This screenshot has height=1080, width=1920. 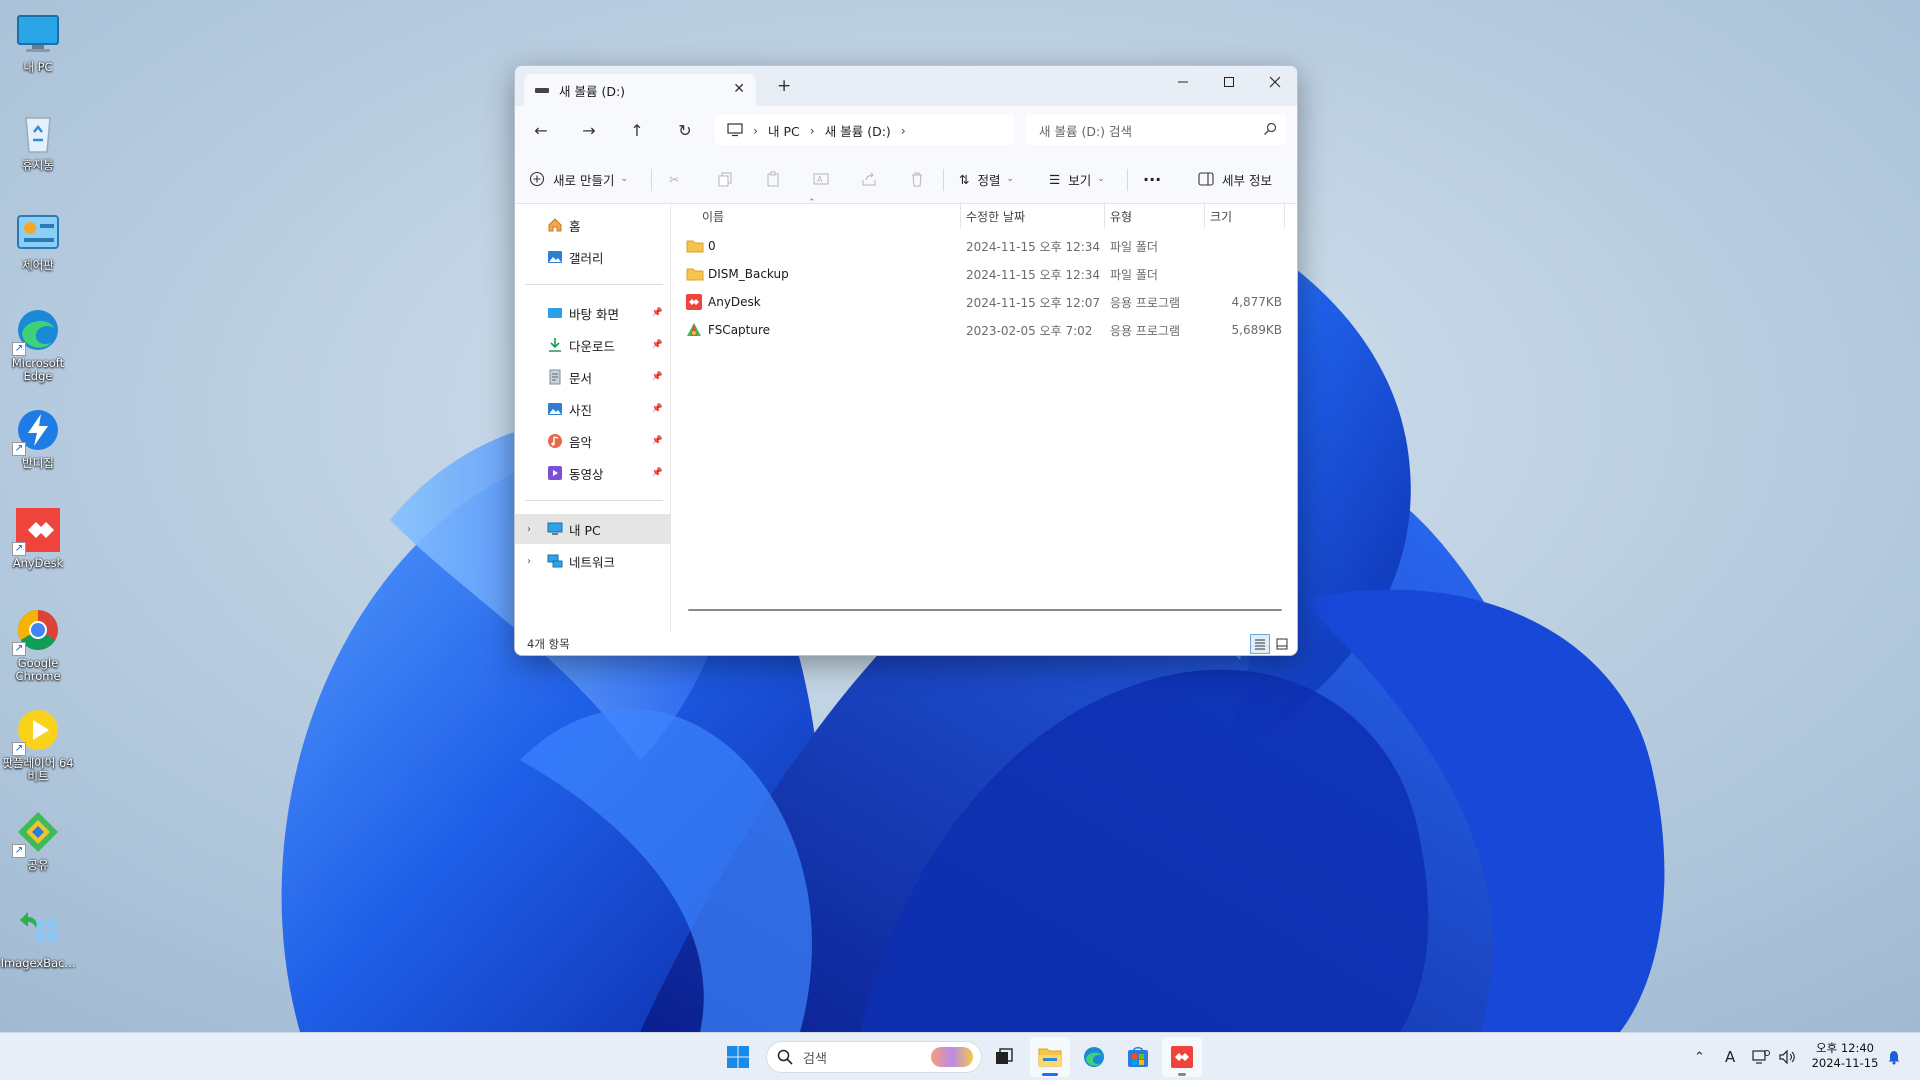 I want to click on column-header-type: 유형, so click(x=1121, y=216).